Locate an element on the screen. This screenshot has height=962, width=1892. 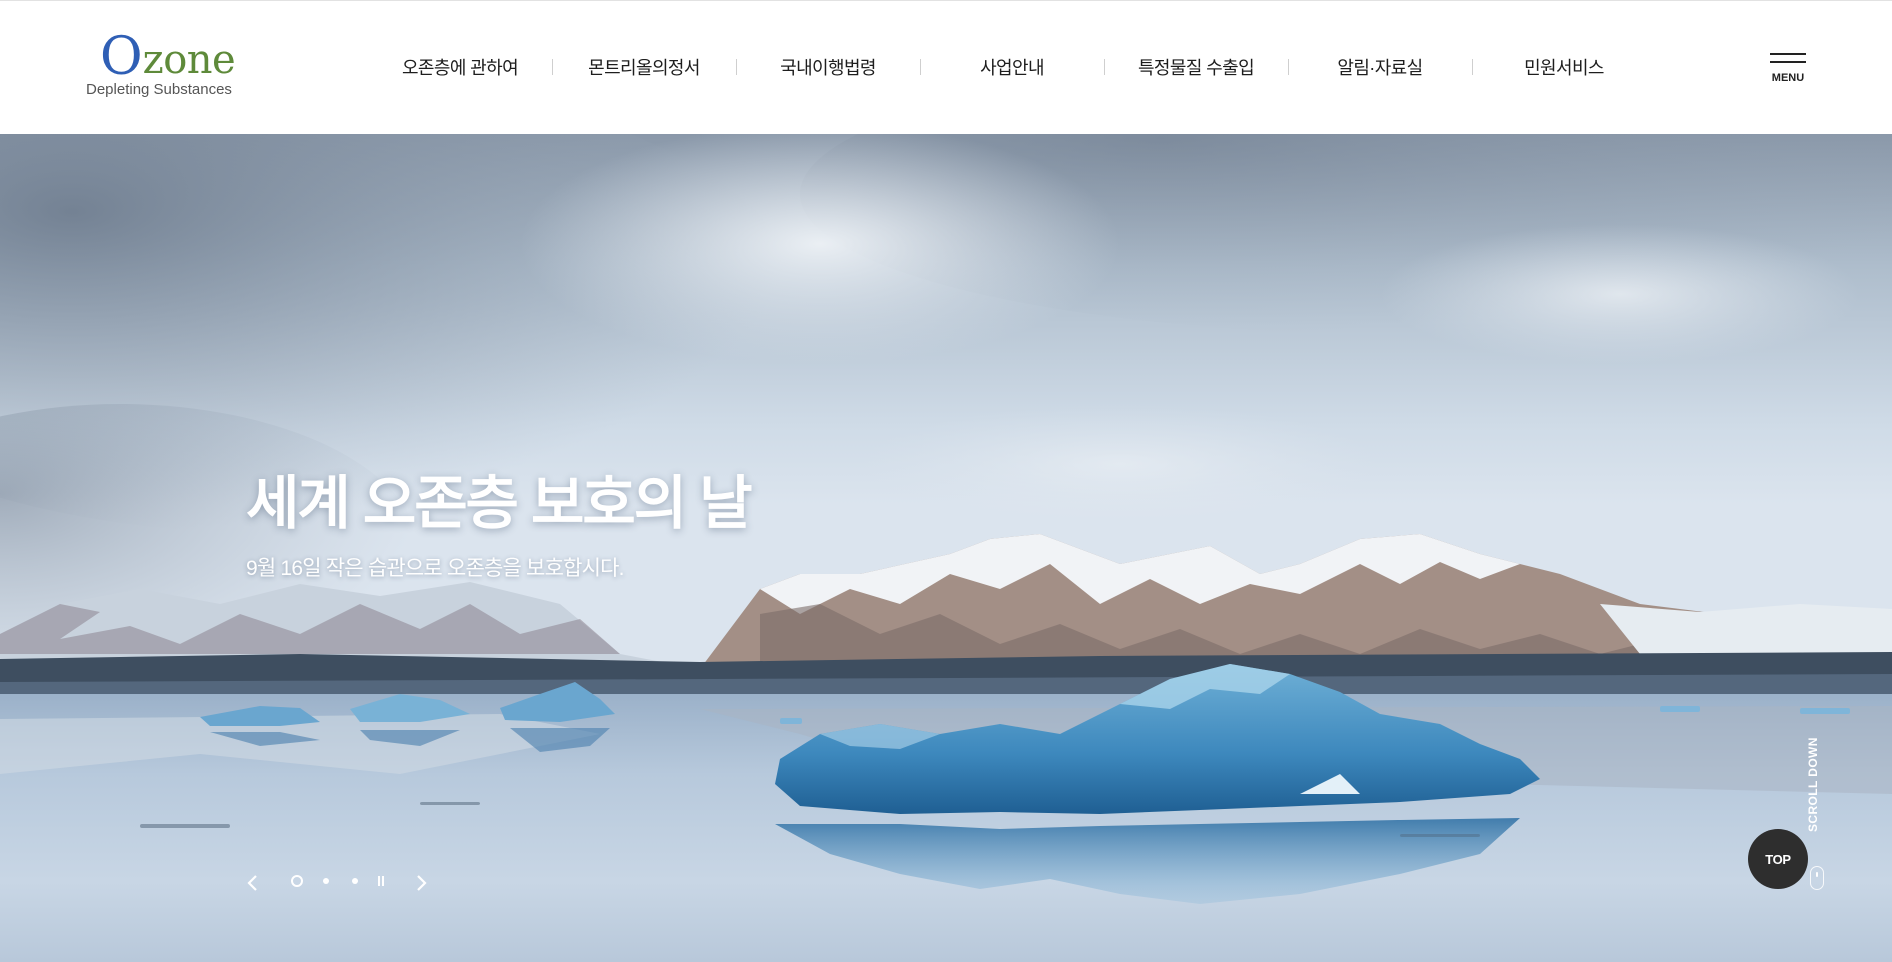
scroll-down-indicator: SCROLL DOWN is located at coordinates (1815, 820).